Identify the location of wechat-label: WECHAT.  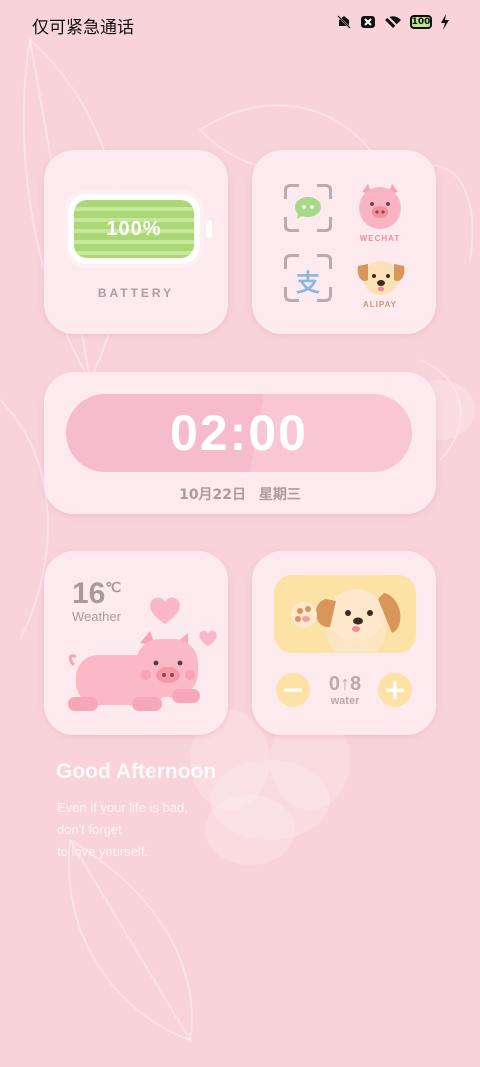
(380, 238).